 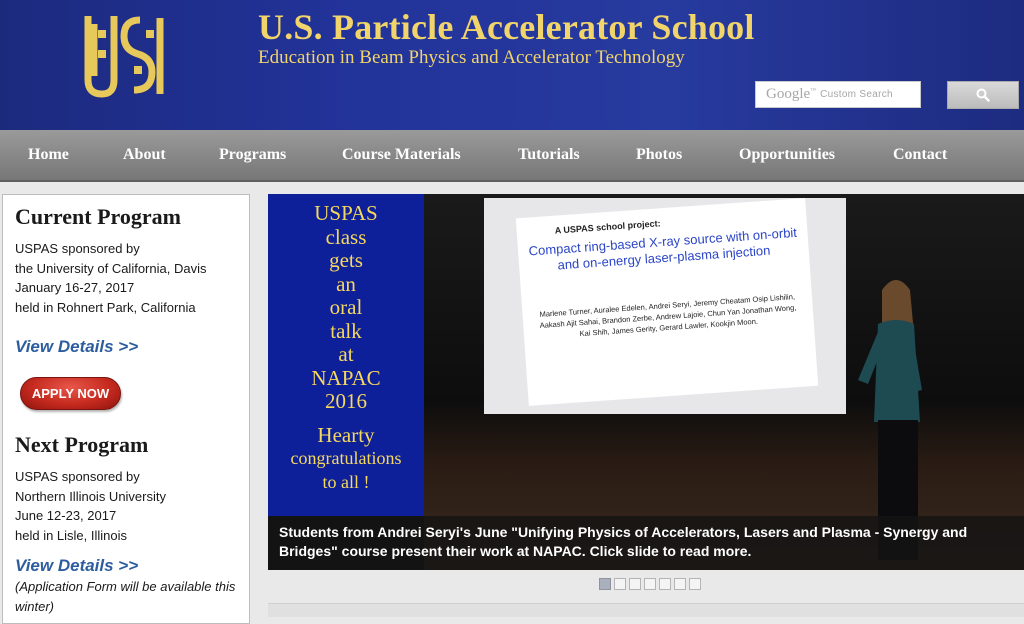 I want to click on nav-about: About, so click(x=144, y=155).